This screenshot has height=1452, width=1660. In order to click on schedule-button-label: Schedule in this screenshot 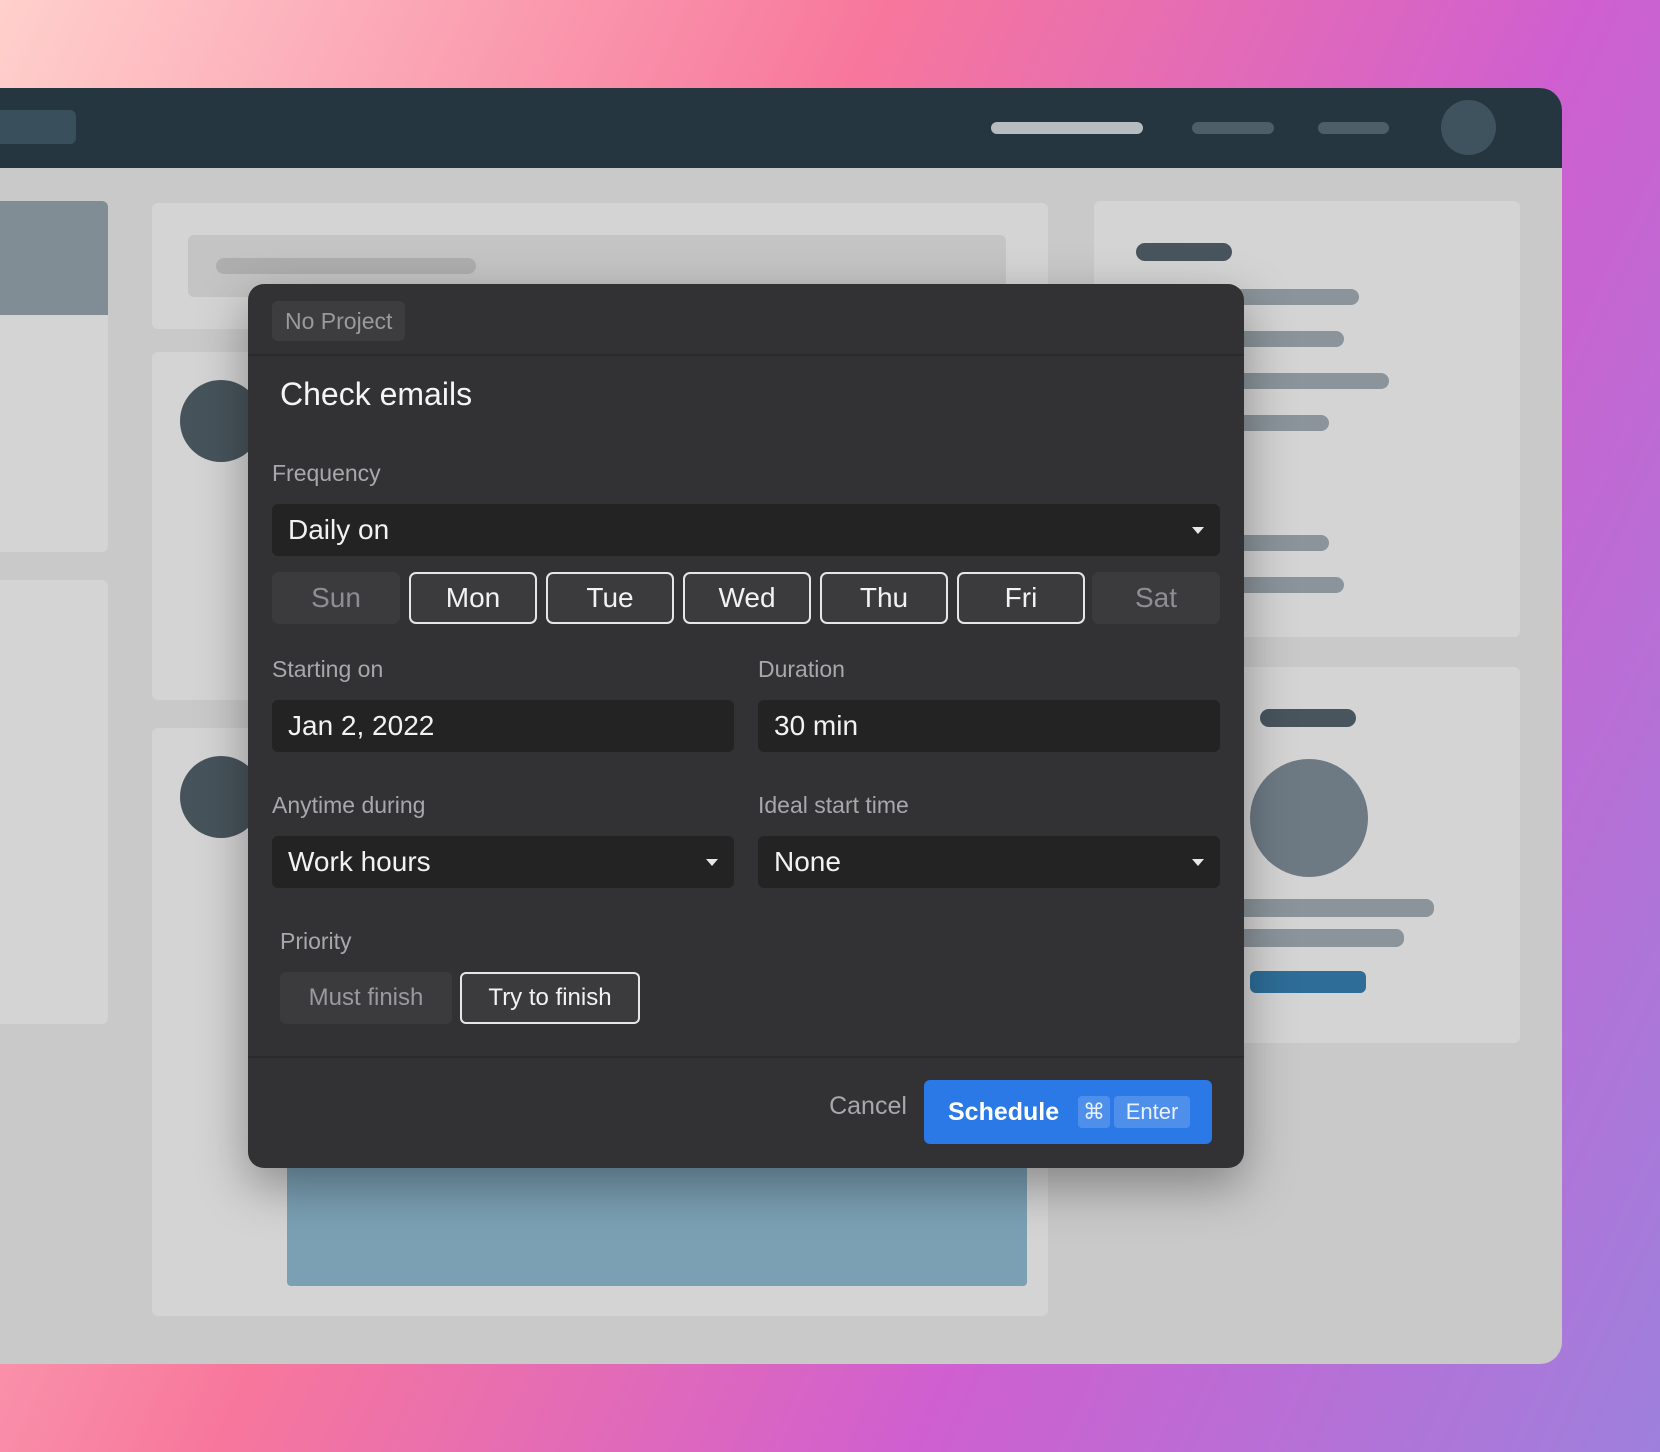, I will do `click(1004, 1112)`.